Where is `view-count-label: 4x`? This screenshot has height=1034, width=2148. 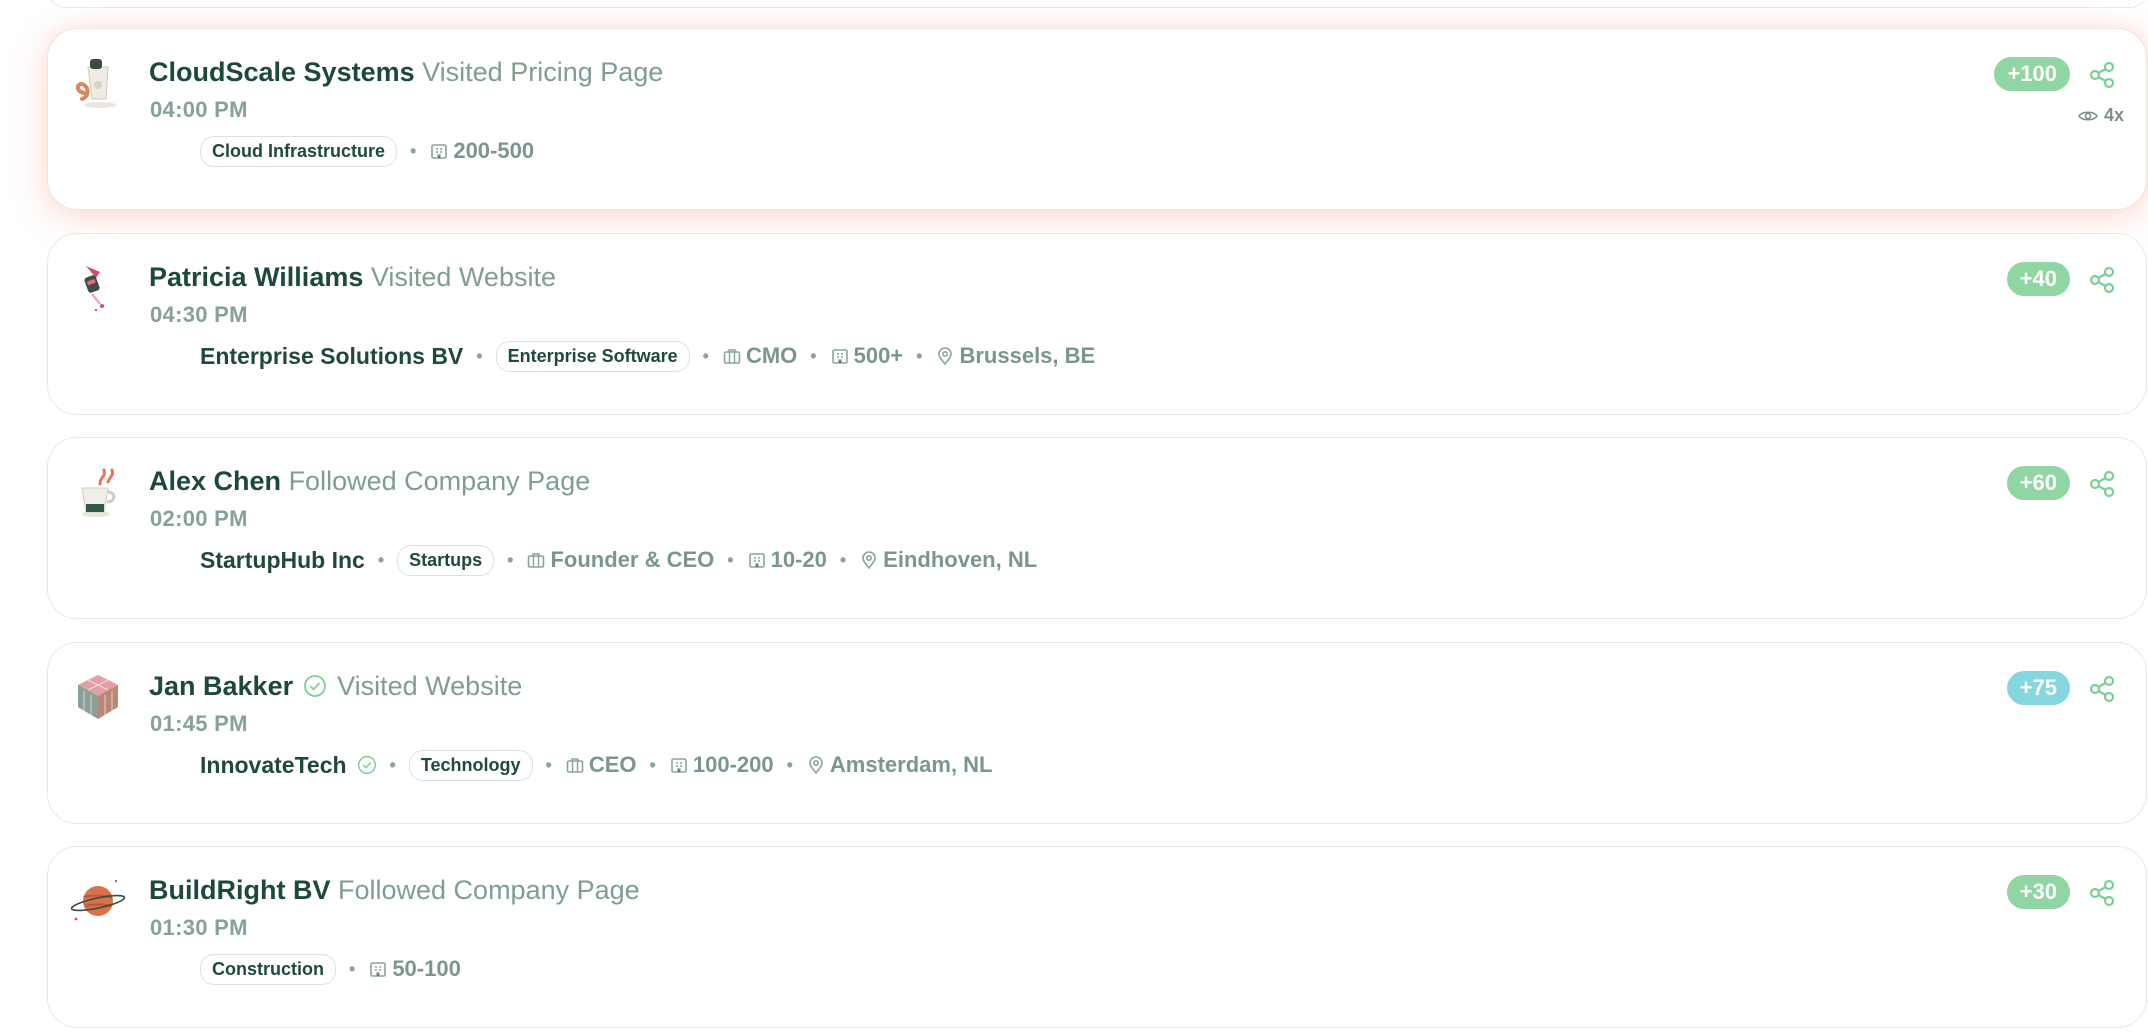 view-count-label: 4x is located at coordinates (2113, 115).